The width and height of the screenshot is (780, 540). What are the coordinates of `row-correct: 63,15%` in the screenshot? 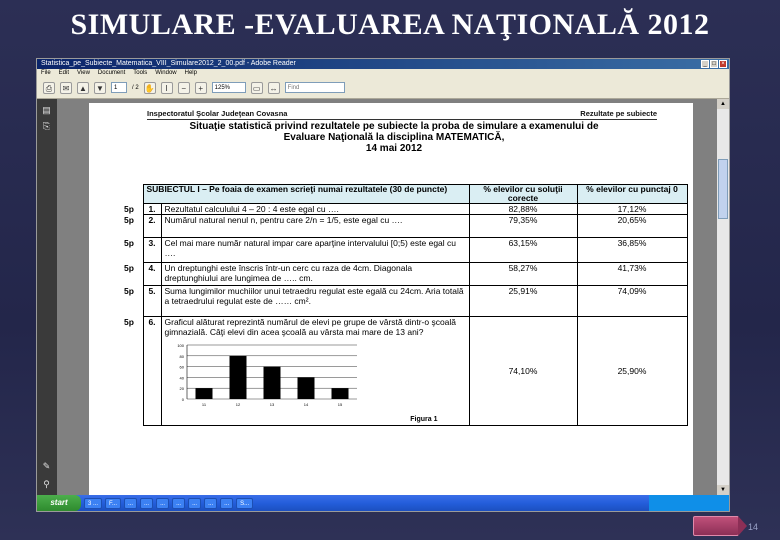 It's located at (523, 250).